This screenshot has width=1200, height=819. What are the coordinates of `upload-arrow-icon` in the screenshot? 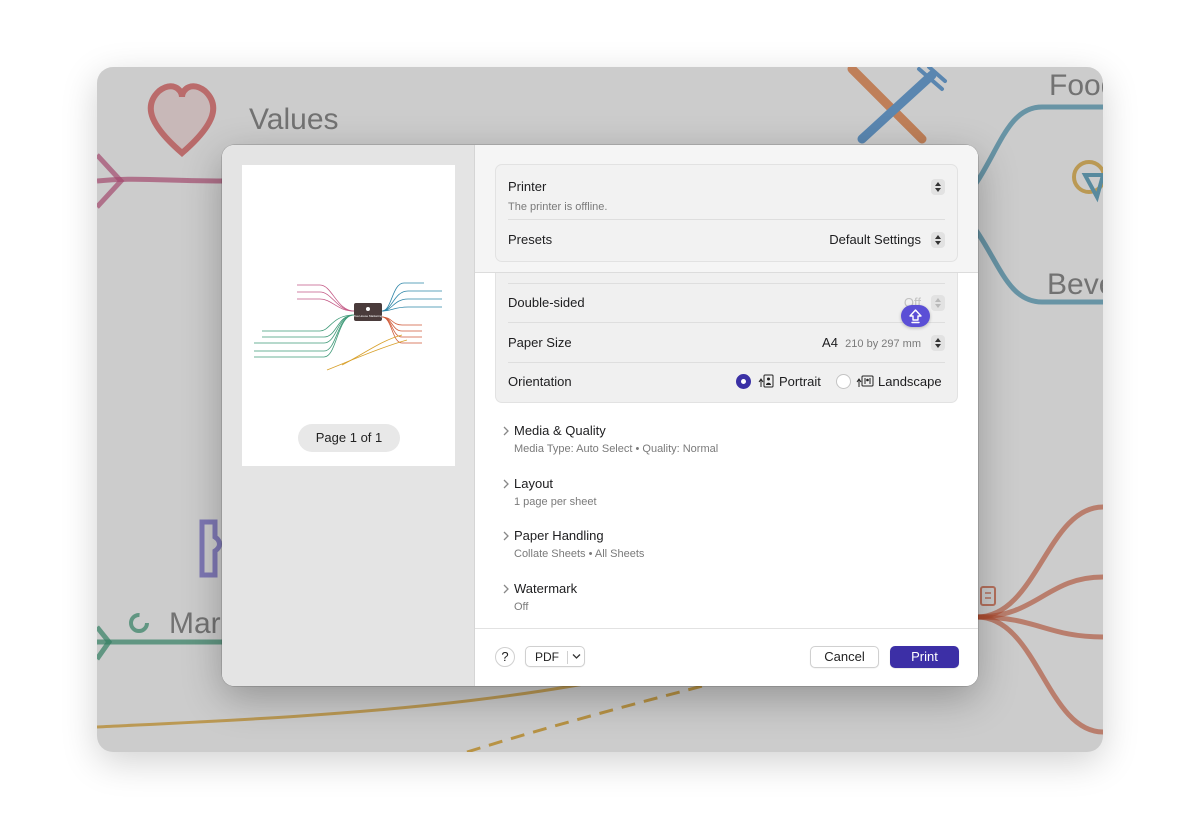 It's located at (915, 316).